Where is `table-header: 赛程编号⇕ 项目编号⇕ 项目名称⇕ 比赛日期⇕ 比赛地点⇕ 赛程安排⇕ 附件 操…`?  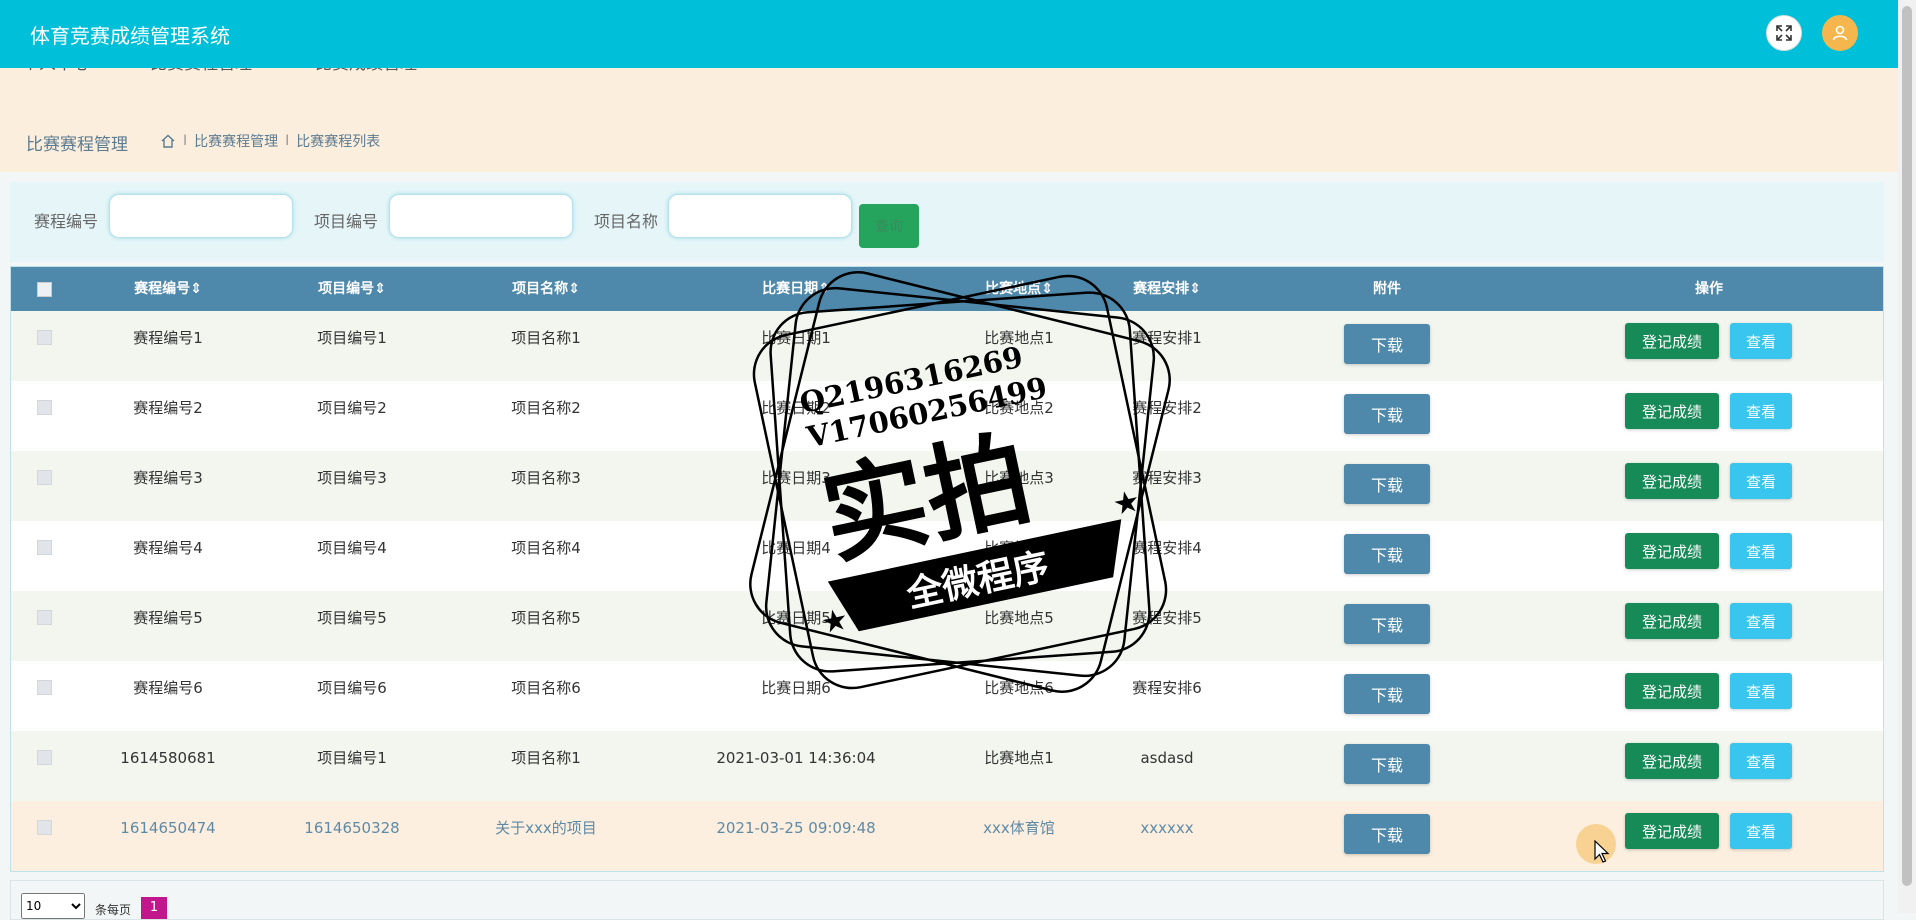 table-header: 赛程编号⇕ 项目编号⇕ 项目名称⇕ 比赛日期⇕ 比赛地点⇕ 赛程安排⇕ 附件 操… is located at coordinates (947, 289).